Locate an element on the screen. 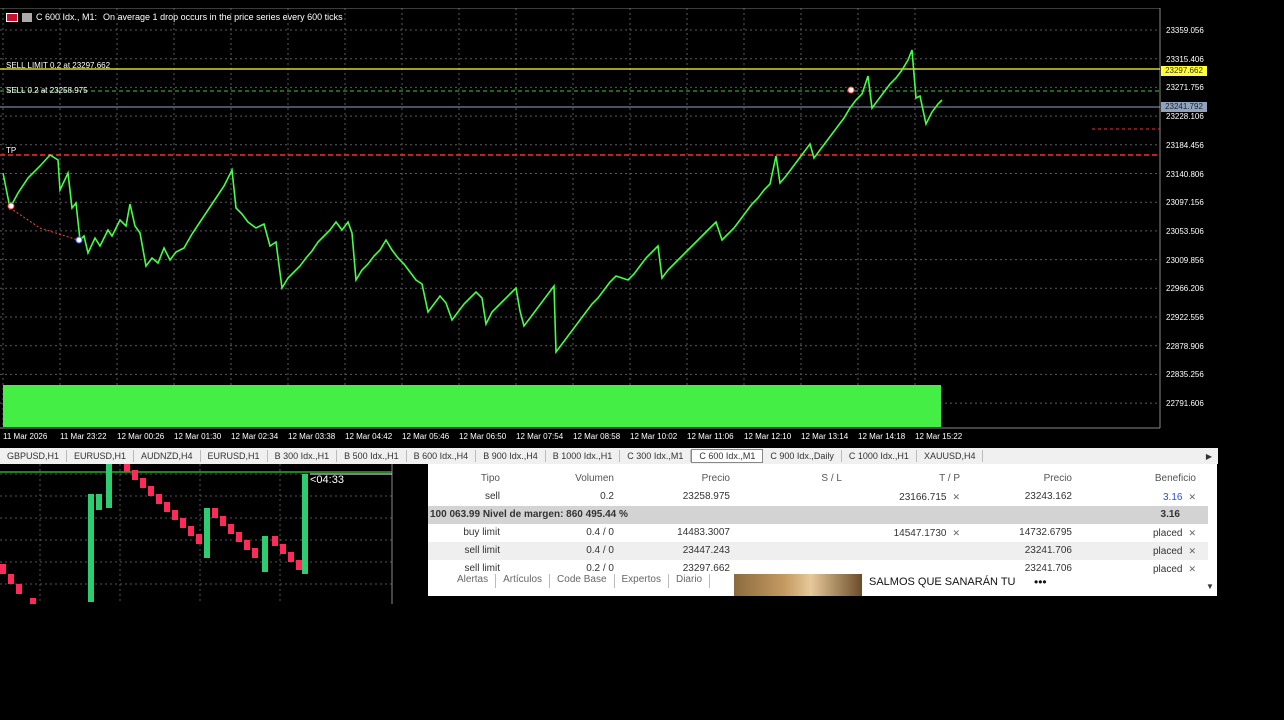 The width and height of the screenshot is (1284, 720). price-axis-label: 22922.556 is located at coordinates (1185, 317).